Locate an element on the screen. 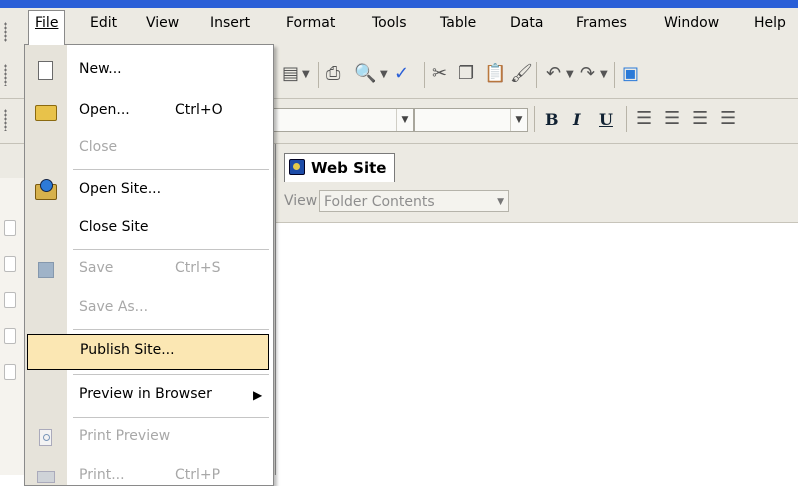 Image resolution: width=798 pixels, height=486 pixels. paste-icon: 📋 is located at coordinates (495, 74).